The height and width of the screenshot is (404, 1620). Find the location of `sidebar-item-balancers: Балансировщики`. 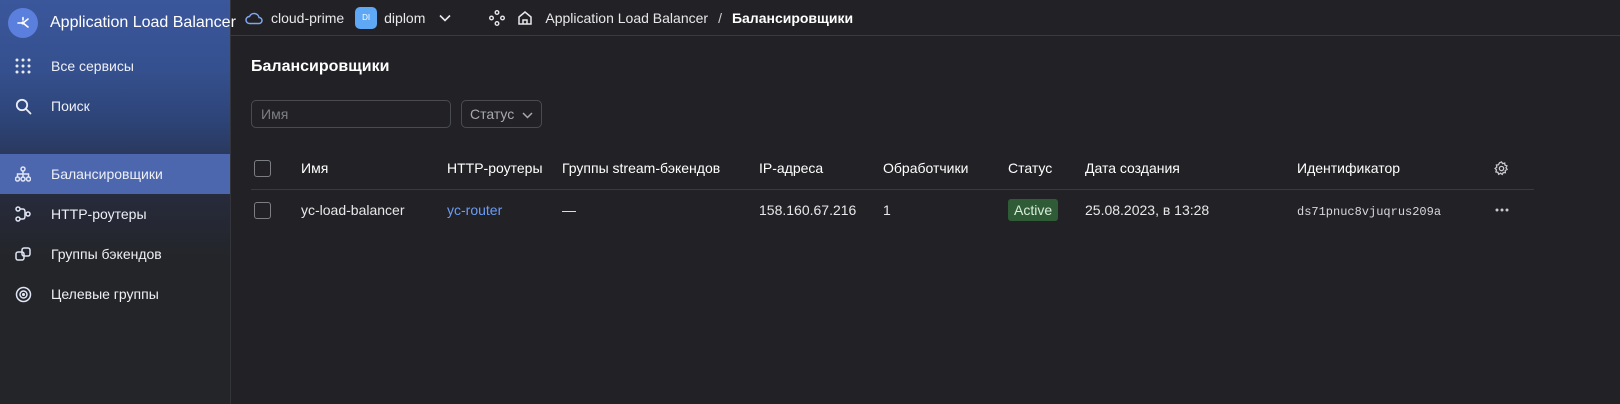

sidebar-item-balancers: Балансировщики is located at coordinates (115, 174).